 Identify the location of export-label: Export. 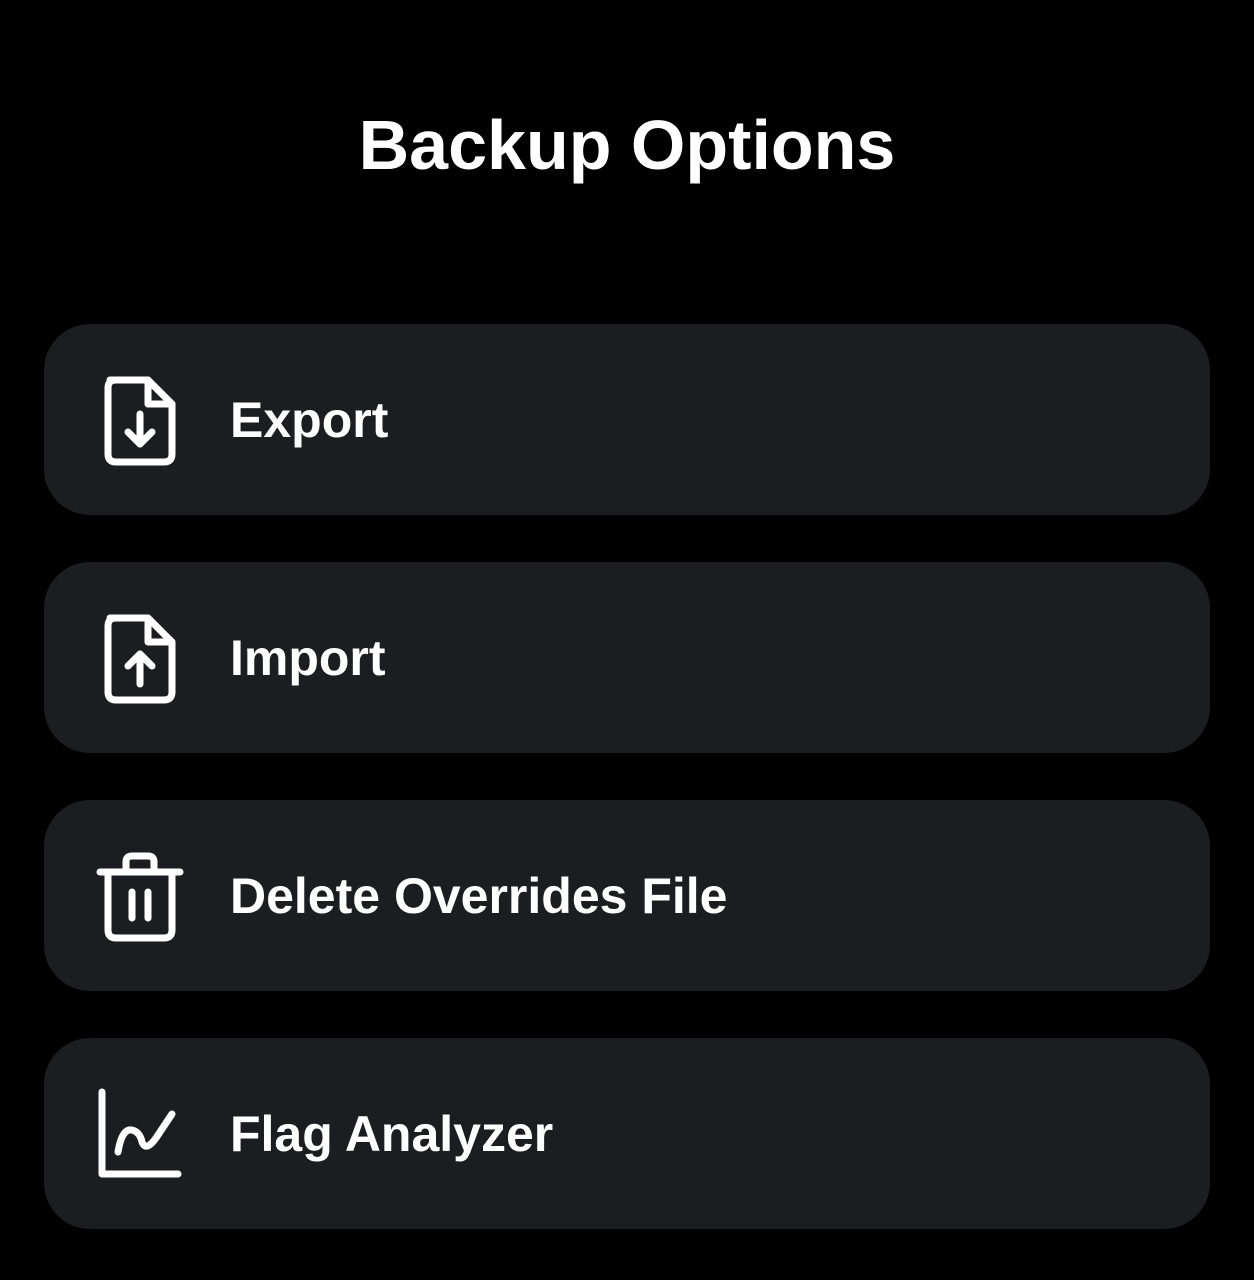
(309, 419).